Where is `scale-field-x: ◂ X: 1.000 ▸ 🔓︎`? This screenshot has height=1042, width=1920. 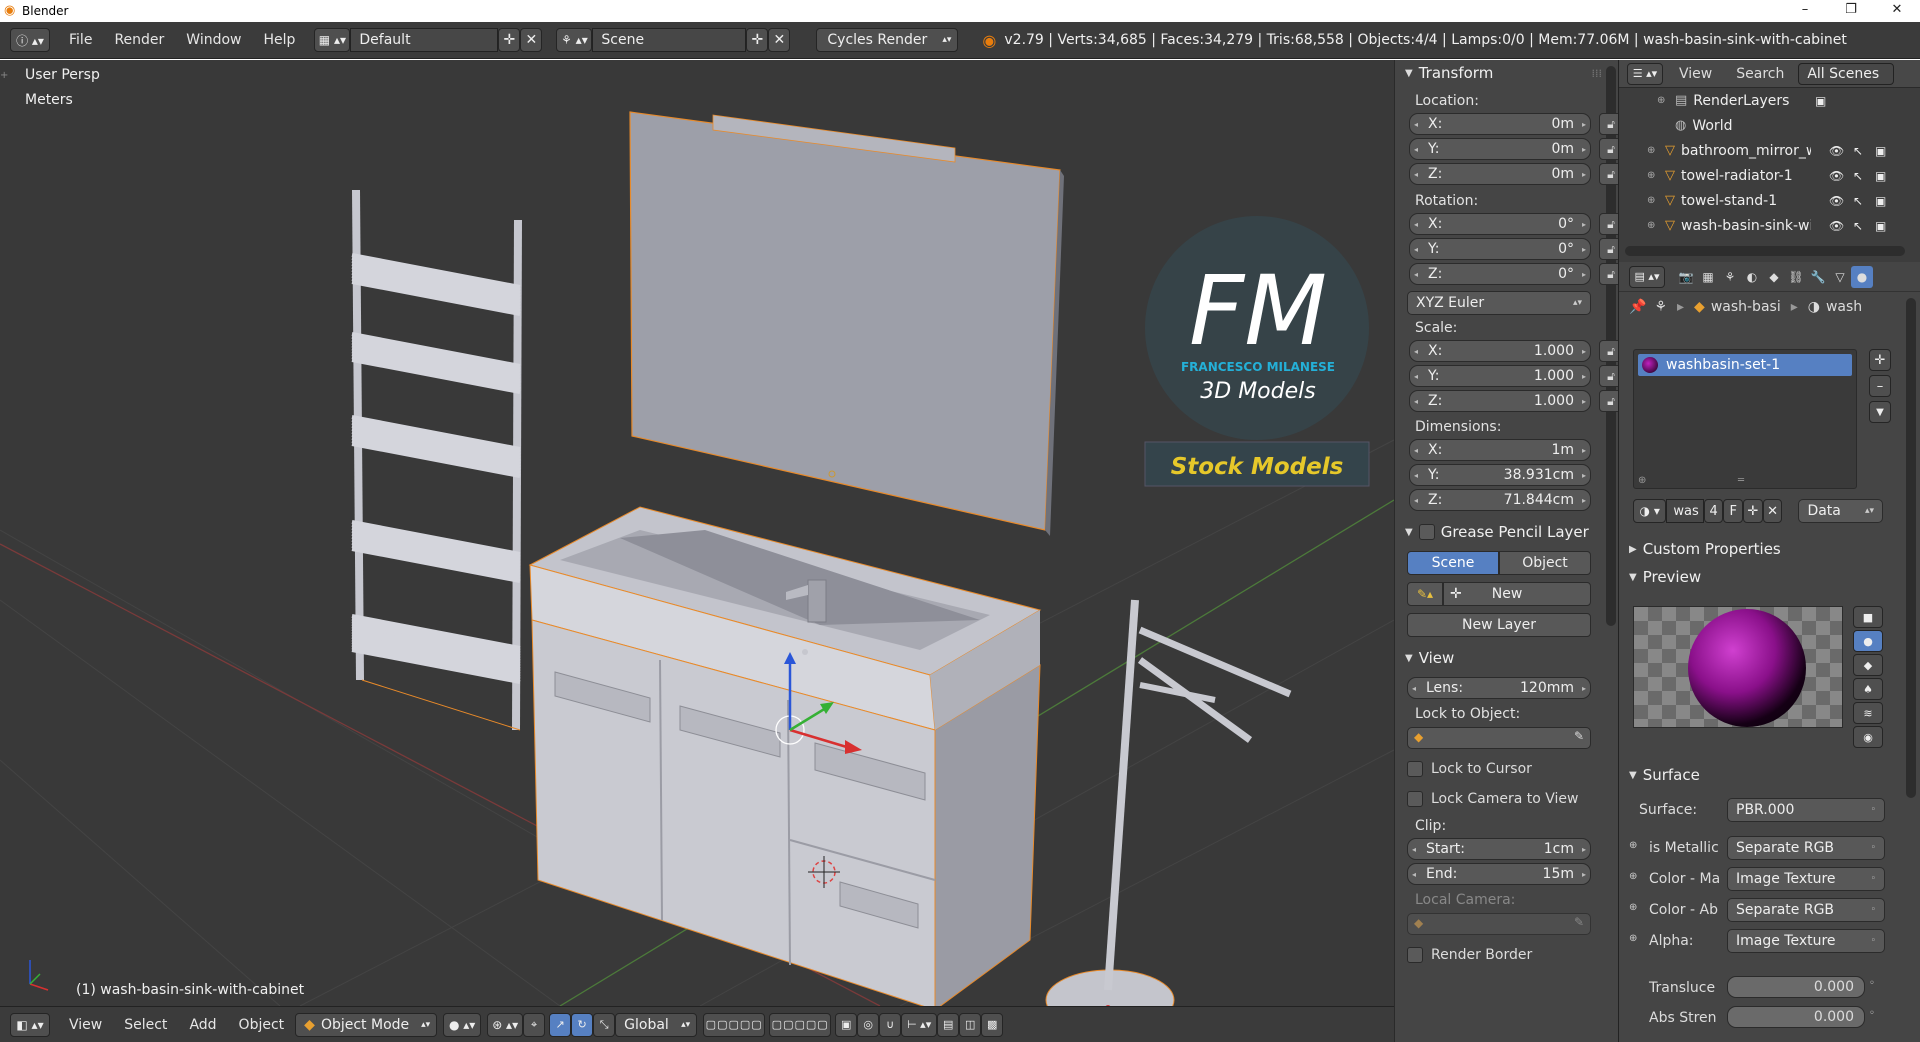 scale-field-x: ◂ X: 1.000 ▸ 🔓︎ is located at coordinates (1506, 352).